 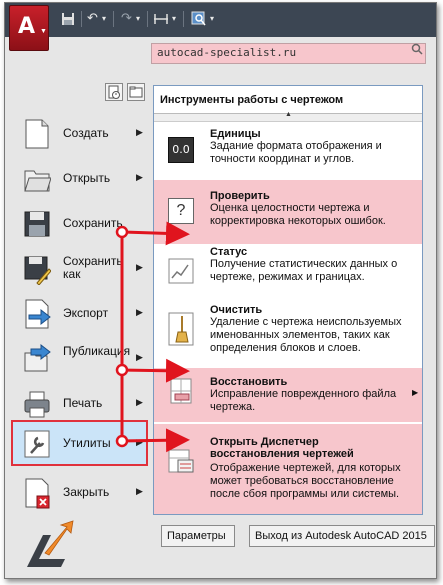 I want to click on options-button: Параметры, so click(x=198, y=536).